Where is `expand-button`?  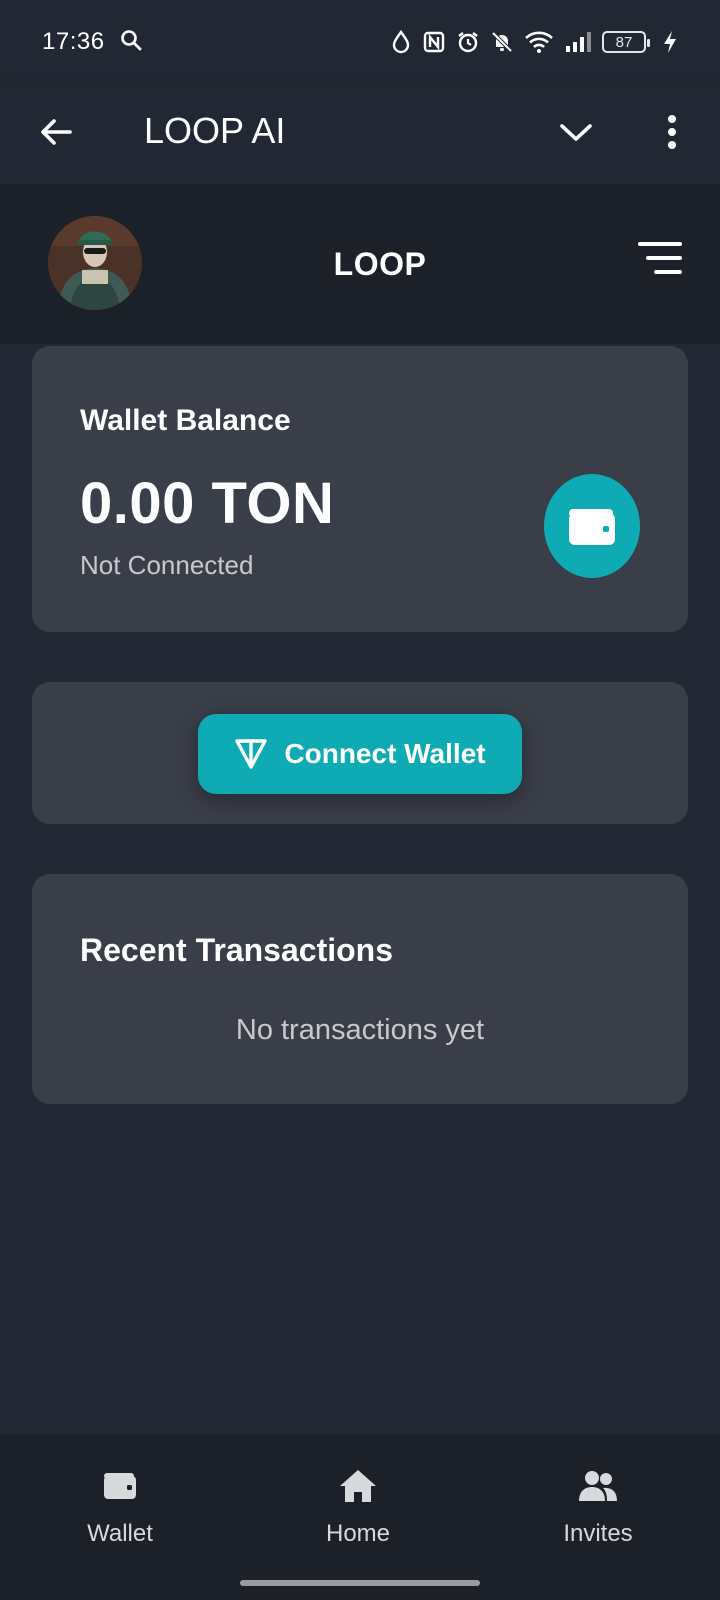 expand-button is located at coordinates (576, 132).